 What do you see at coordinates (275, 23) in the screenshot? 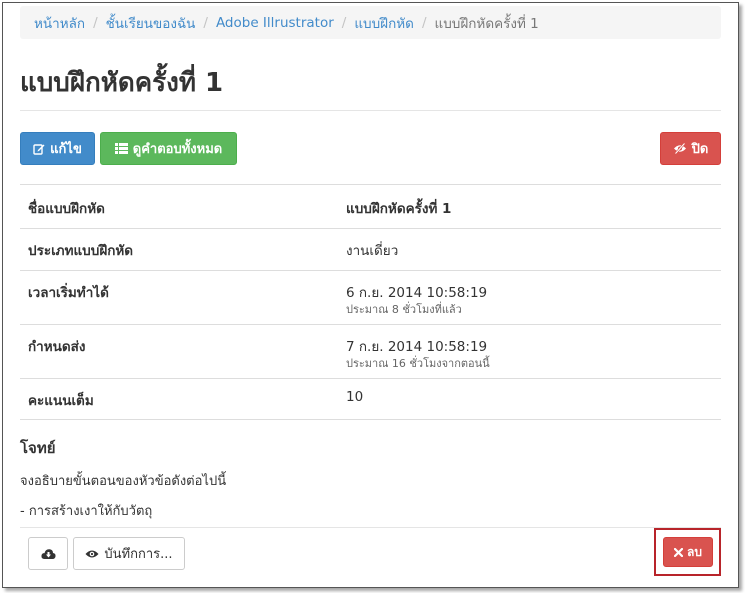
I see `breadcrumb-course: Adobe Illrustrator` at bounding box center [275, 23].